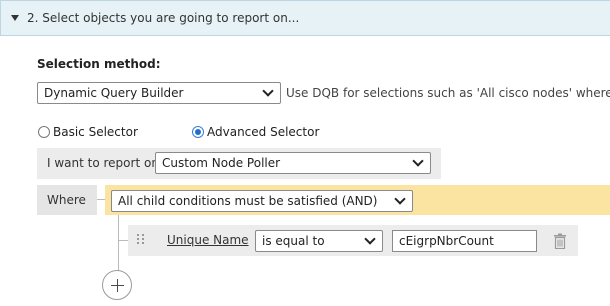 This screenshot has height=306, width=610. I want to click on tree-line, so click(118, 243).